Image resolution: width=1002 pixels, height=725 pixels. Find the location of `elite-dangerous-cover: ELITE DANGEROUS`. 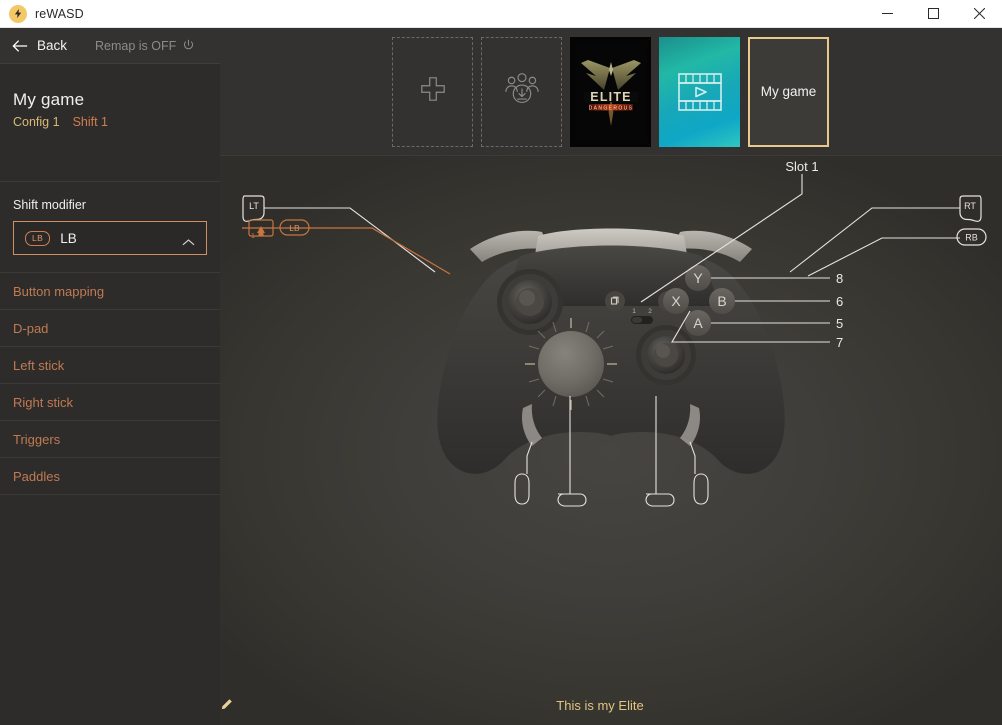

elite-dangerous-cover: ELITE DANGEROUS is located at coordinates (610, 91).